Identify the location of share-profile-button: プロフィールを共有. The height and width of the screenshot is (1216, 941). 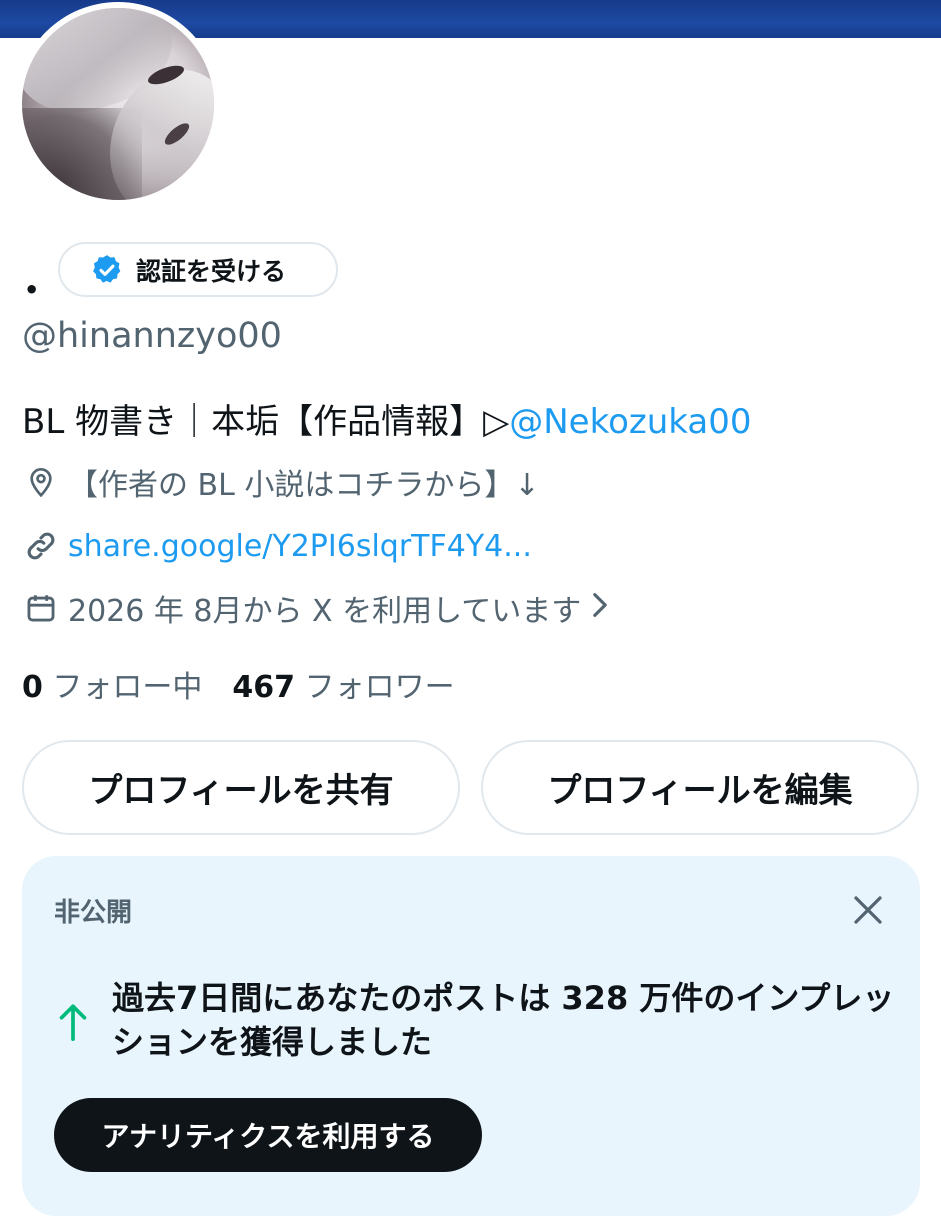
(241, 787).